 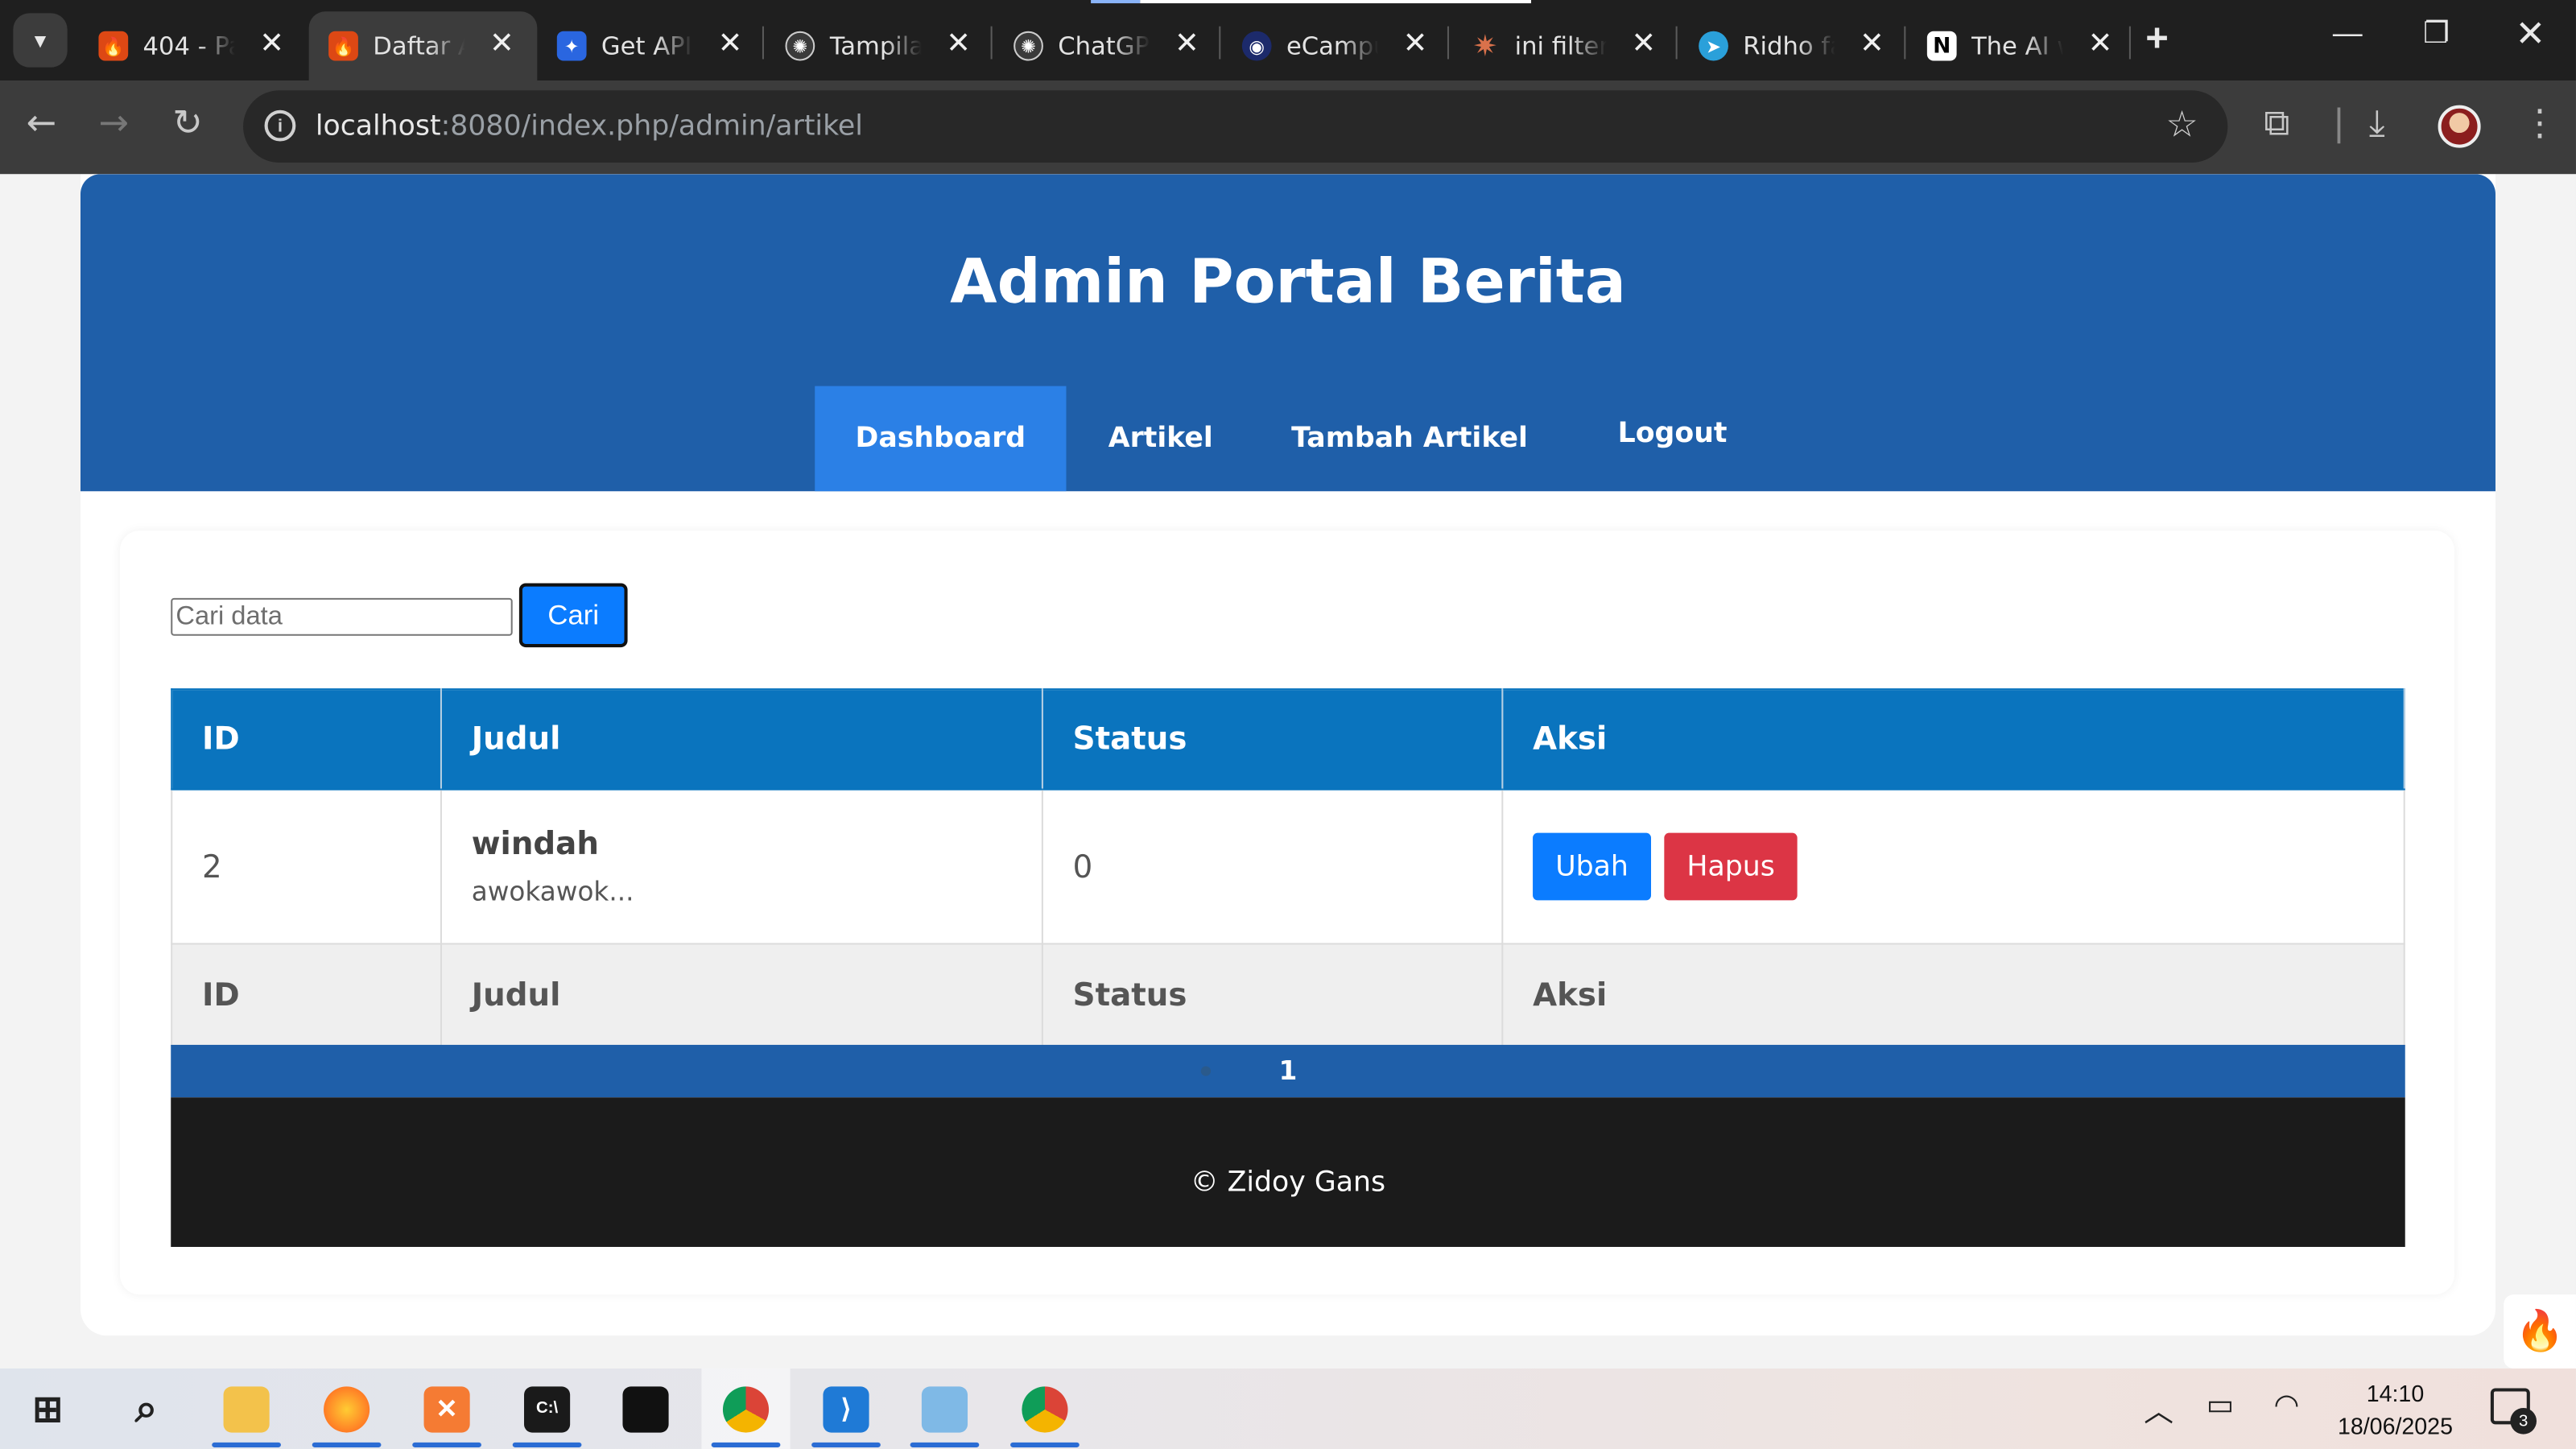 What do you see at coordinates (2377, 124) in the screenshot?
I see `download-icon: ⤓` at bounding box center [2377, 124].